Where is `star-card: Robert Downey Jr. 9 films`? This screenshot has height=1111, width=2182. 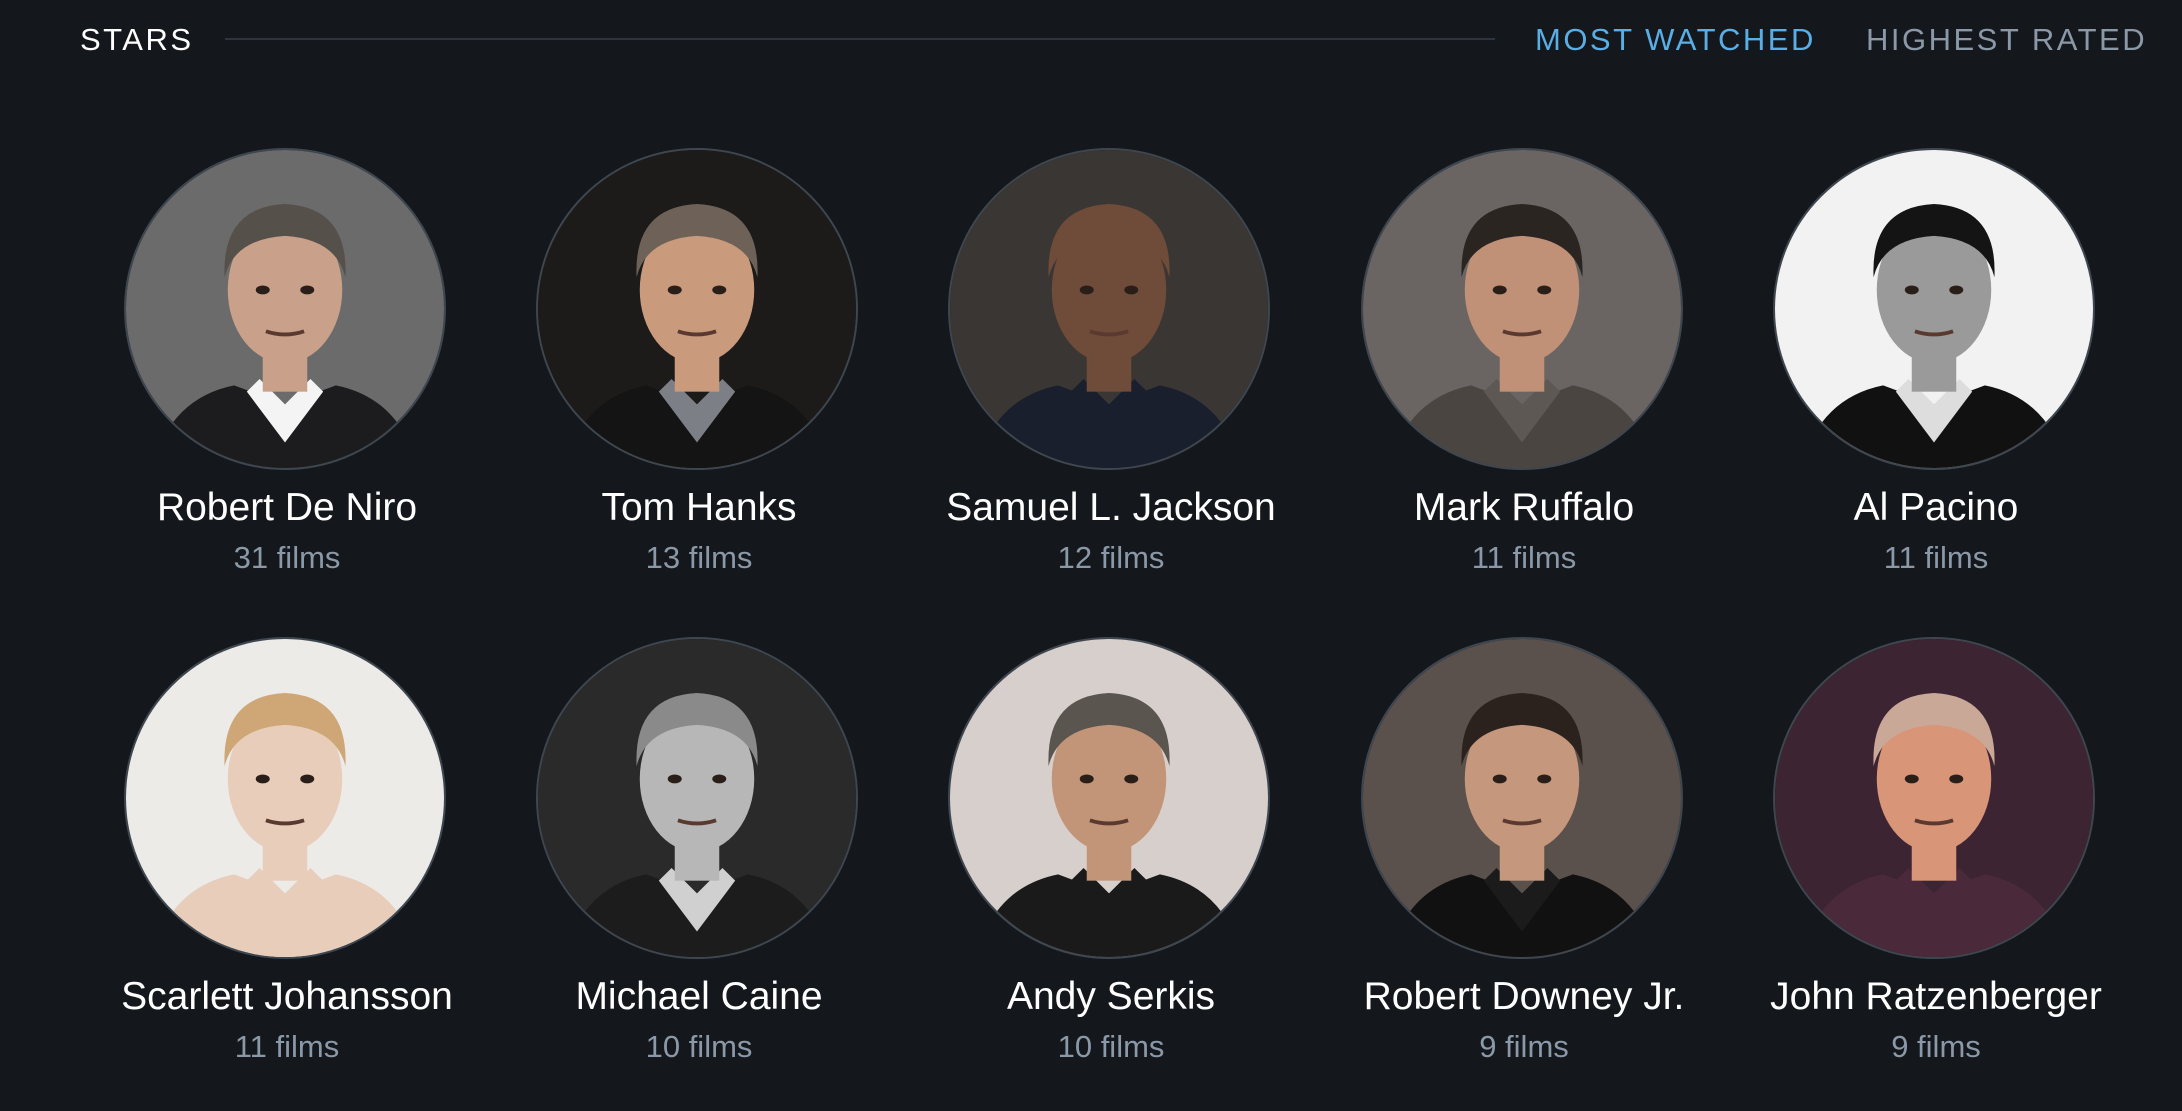 star-card: Robert Downey Jr. 9 films is located at coordinates (1524, 867).